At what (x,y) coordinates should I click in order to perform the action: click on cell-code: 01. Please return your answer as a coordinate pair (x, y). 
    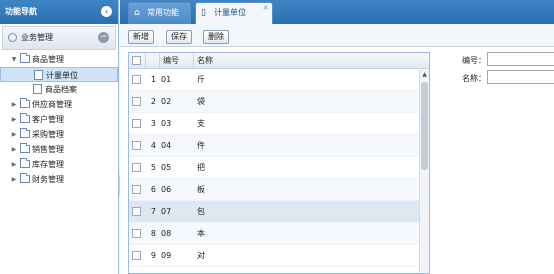
    Looking at the image, I should click on (166, 79).